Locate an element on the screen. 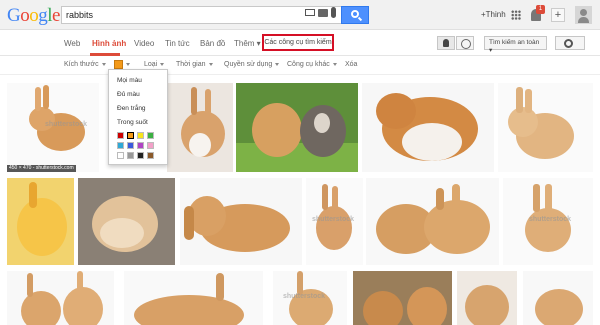  top-bar: Google rabbits +Thinh 1 + is located at coordinates (300, 15).